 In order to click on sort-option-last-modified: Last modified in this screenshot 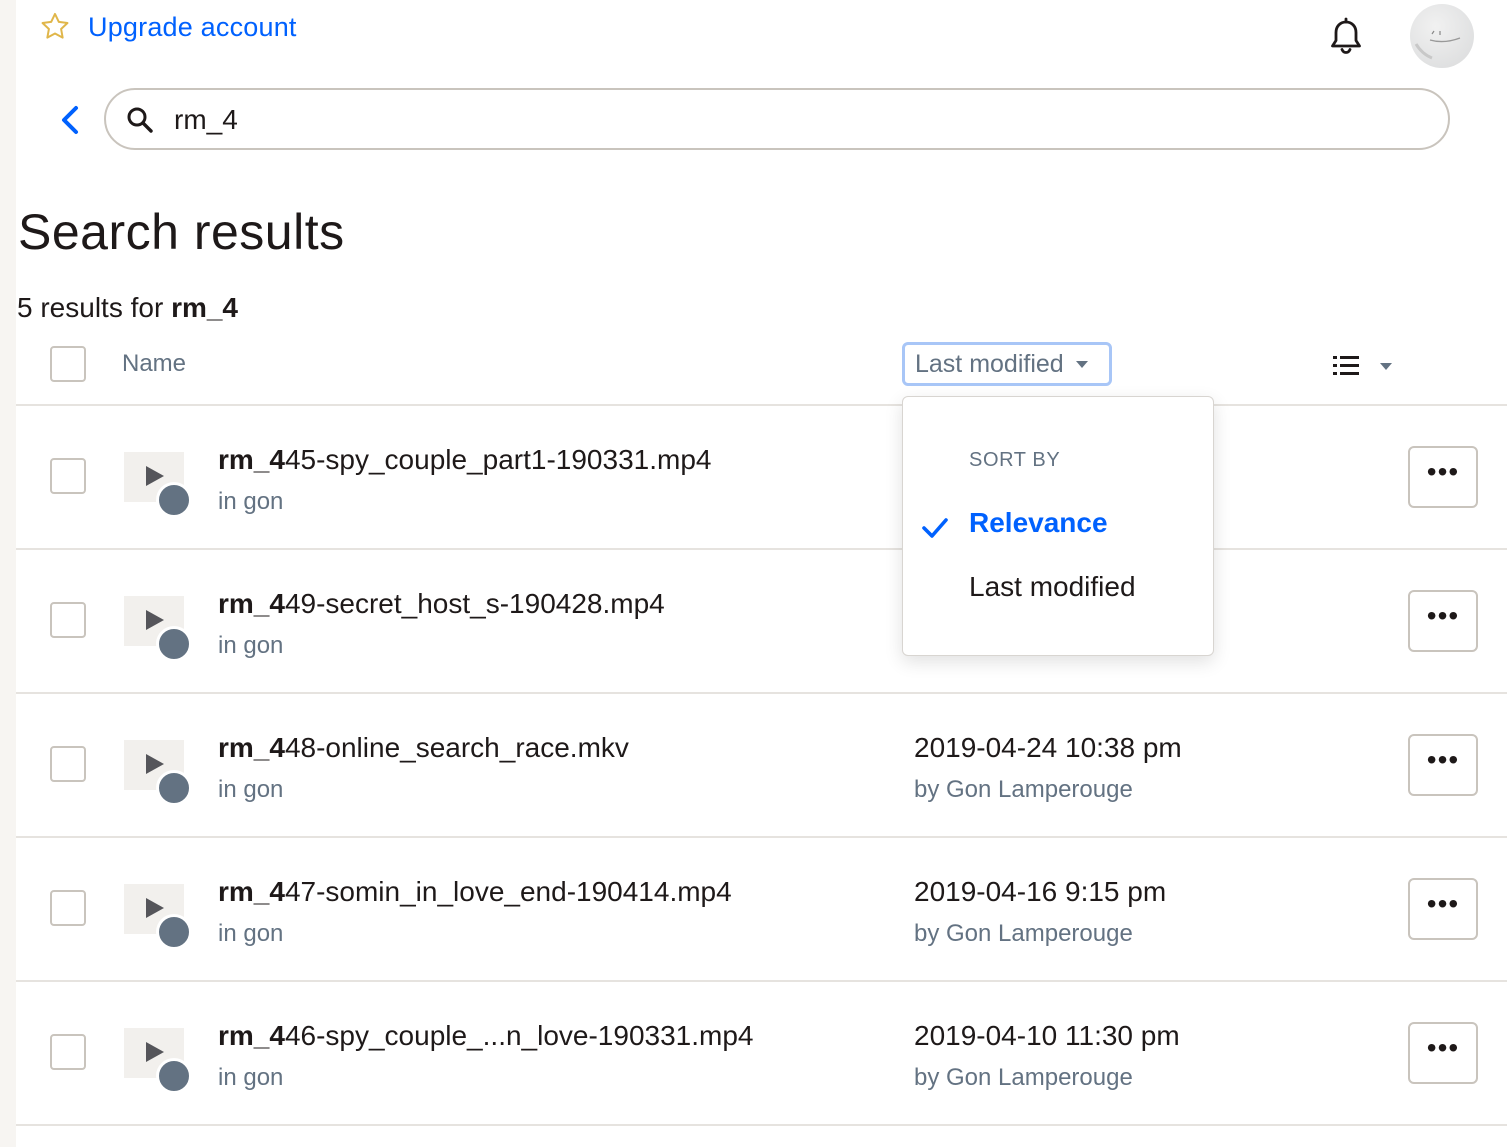, I will do `click(1058, 589)`.